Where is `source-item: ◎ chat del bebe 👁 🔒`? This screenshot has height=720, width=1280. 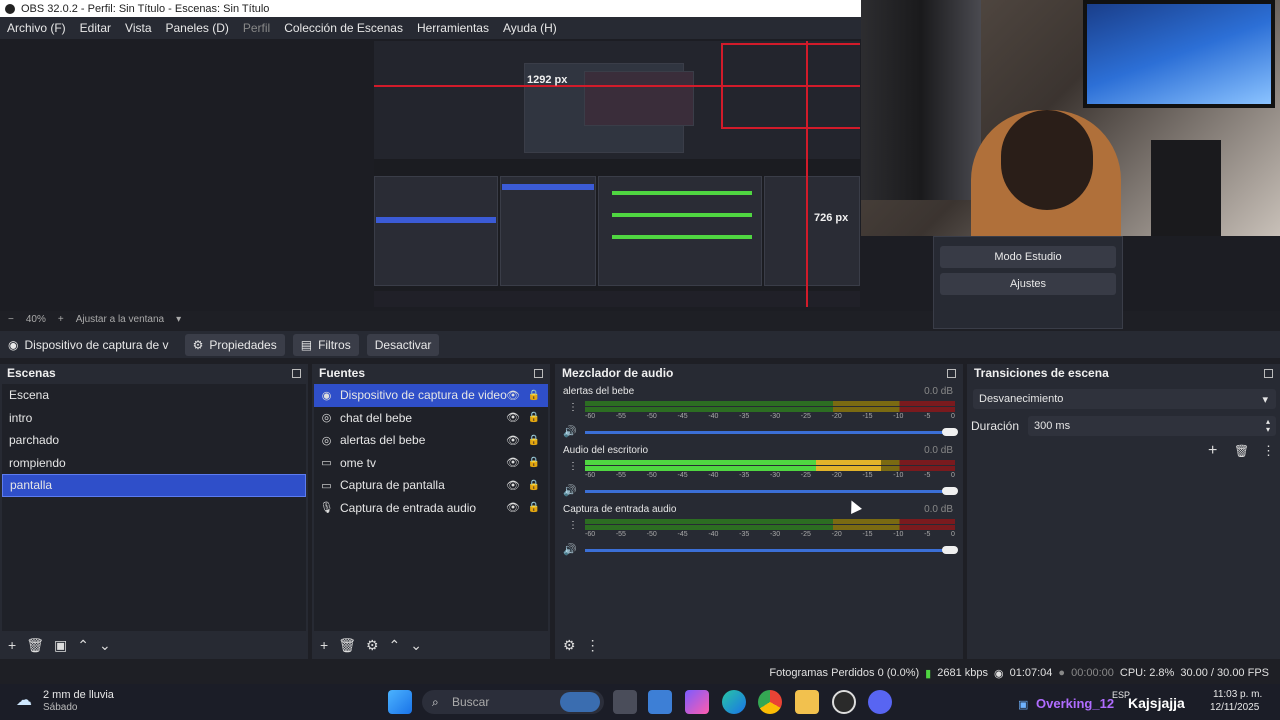
source-item: ◎ chat del bebe 👁 🔒 is located at coordinates (431, 418).